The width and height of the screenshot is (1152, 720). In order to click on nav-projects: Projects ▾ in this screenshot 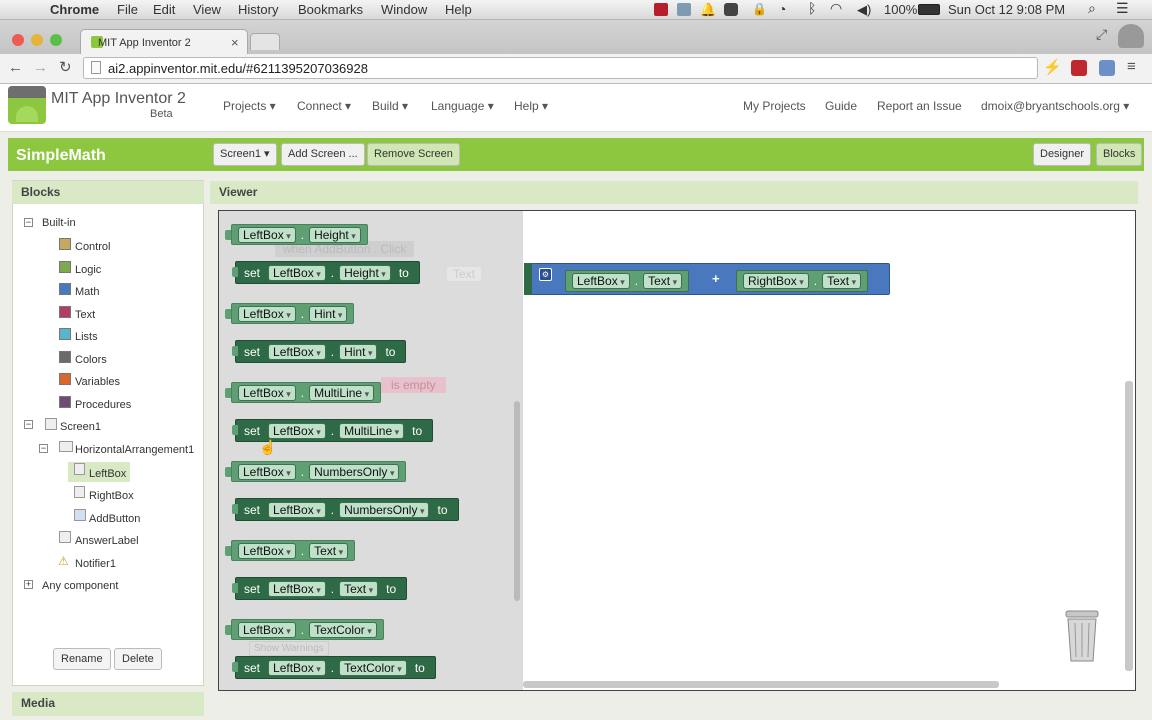, I will do `click(249, 106)`.